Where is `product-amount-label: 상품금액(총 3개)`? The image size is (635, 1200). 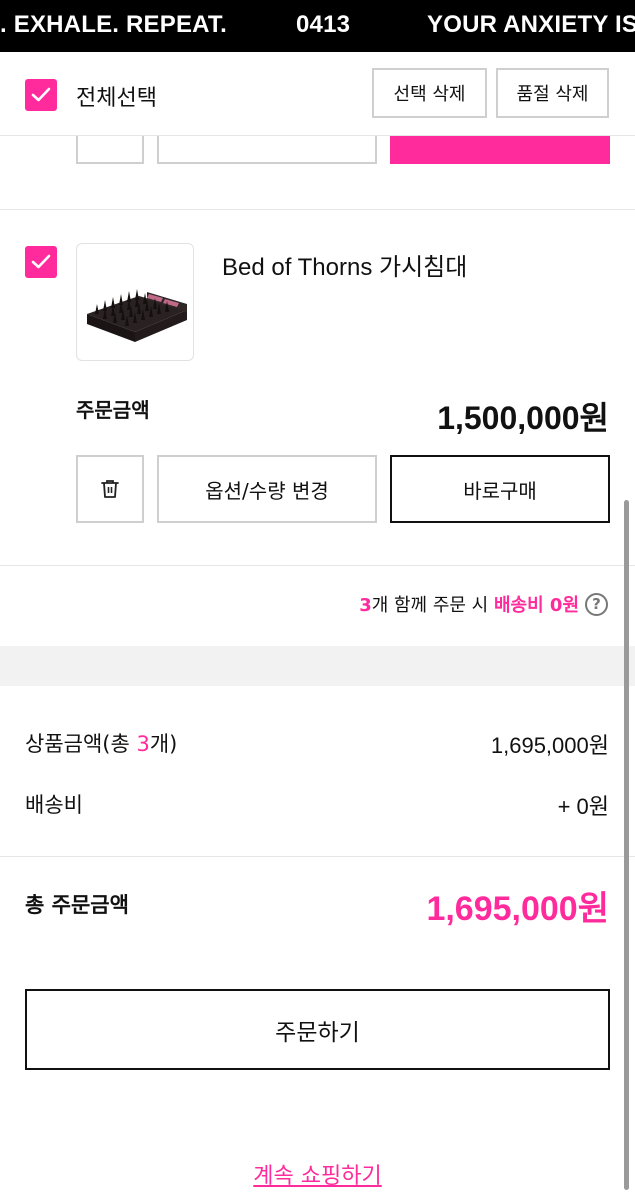 product-amount-label: 상품금액(총 3개) is located at coordinates (101, 743).